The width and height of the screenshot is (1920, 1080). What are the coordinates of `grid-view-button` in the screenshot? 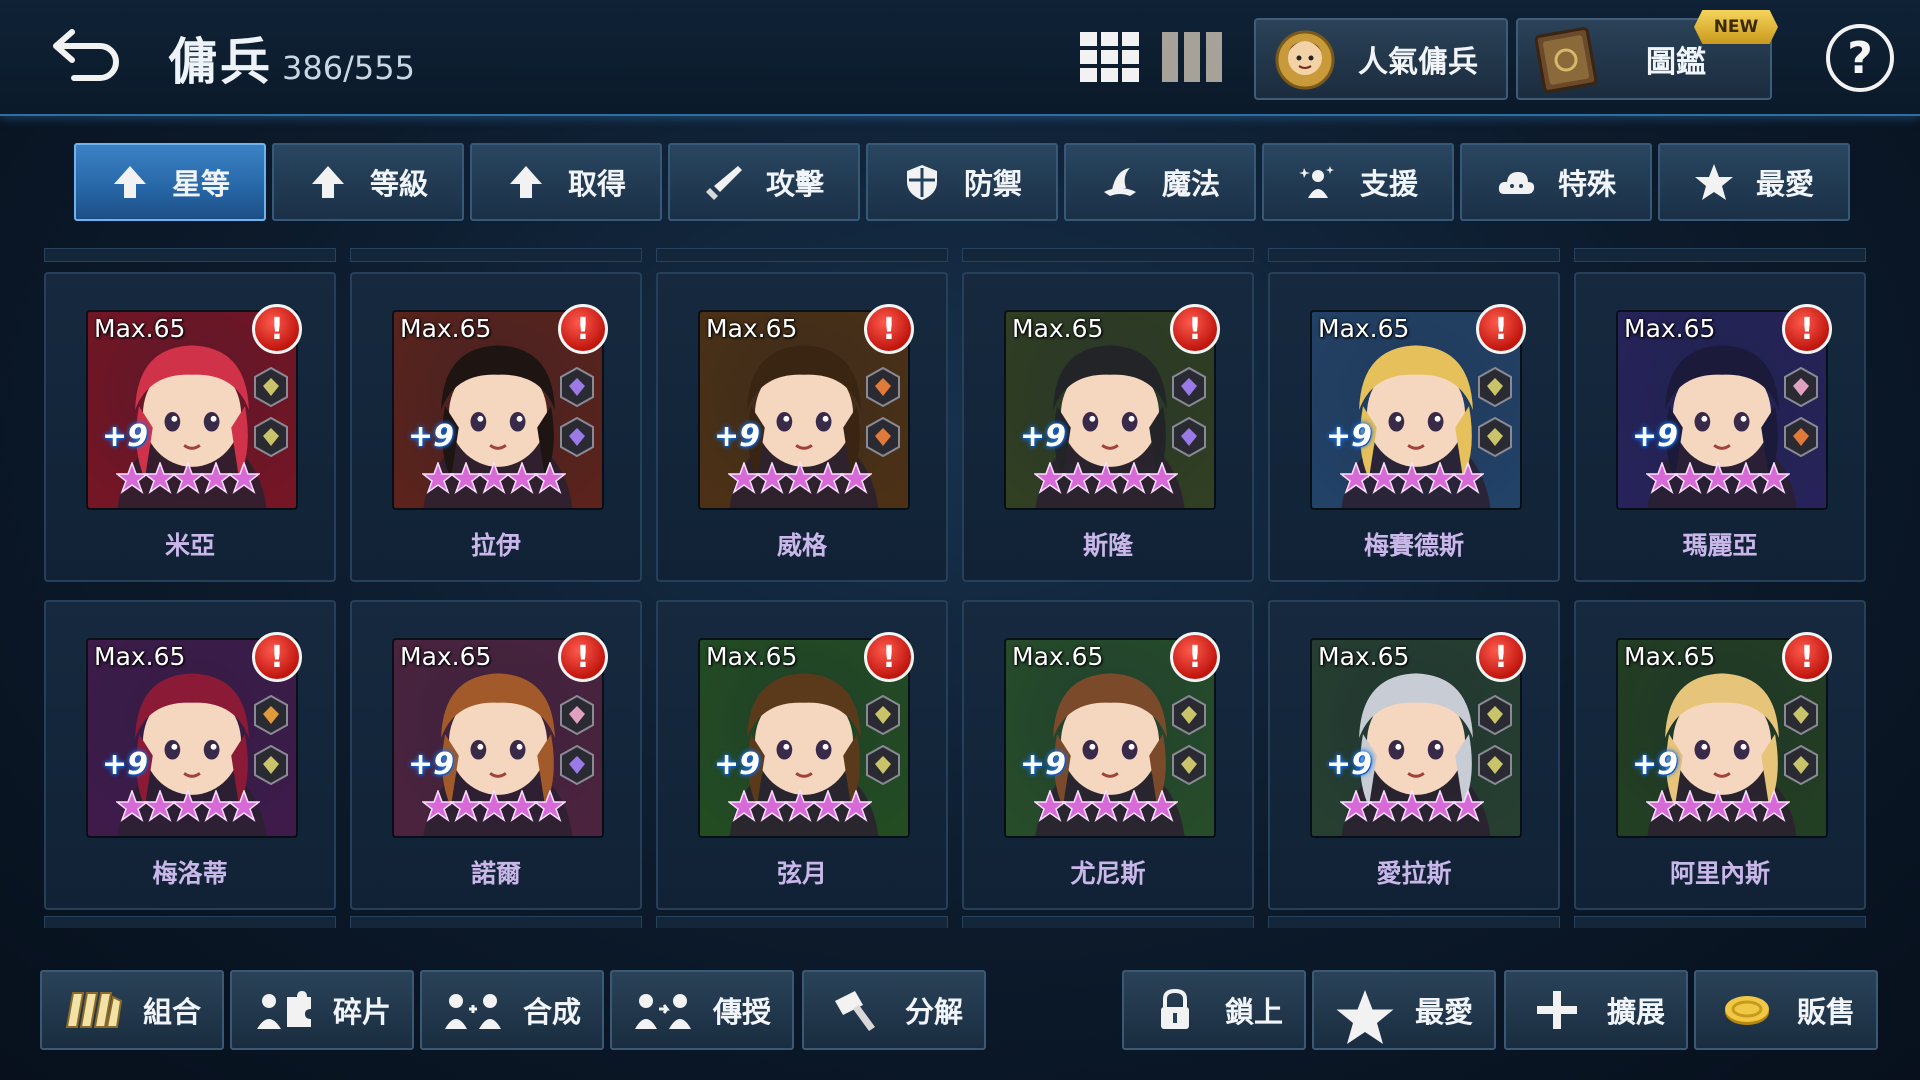 It's located at (1110, 57).